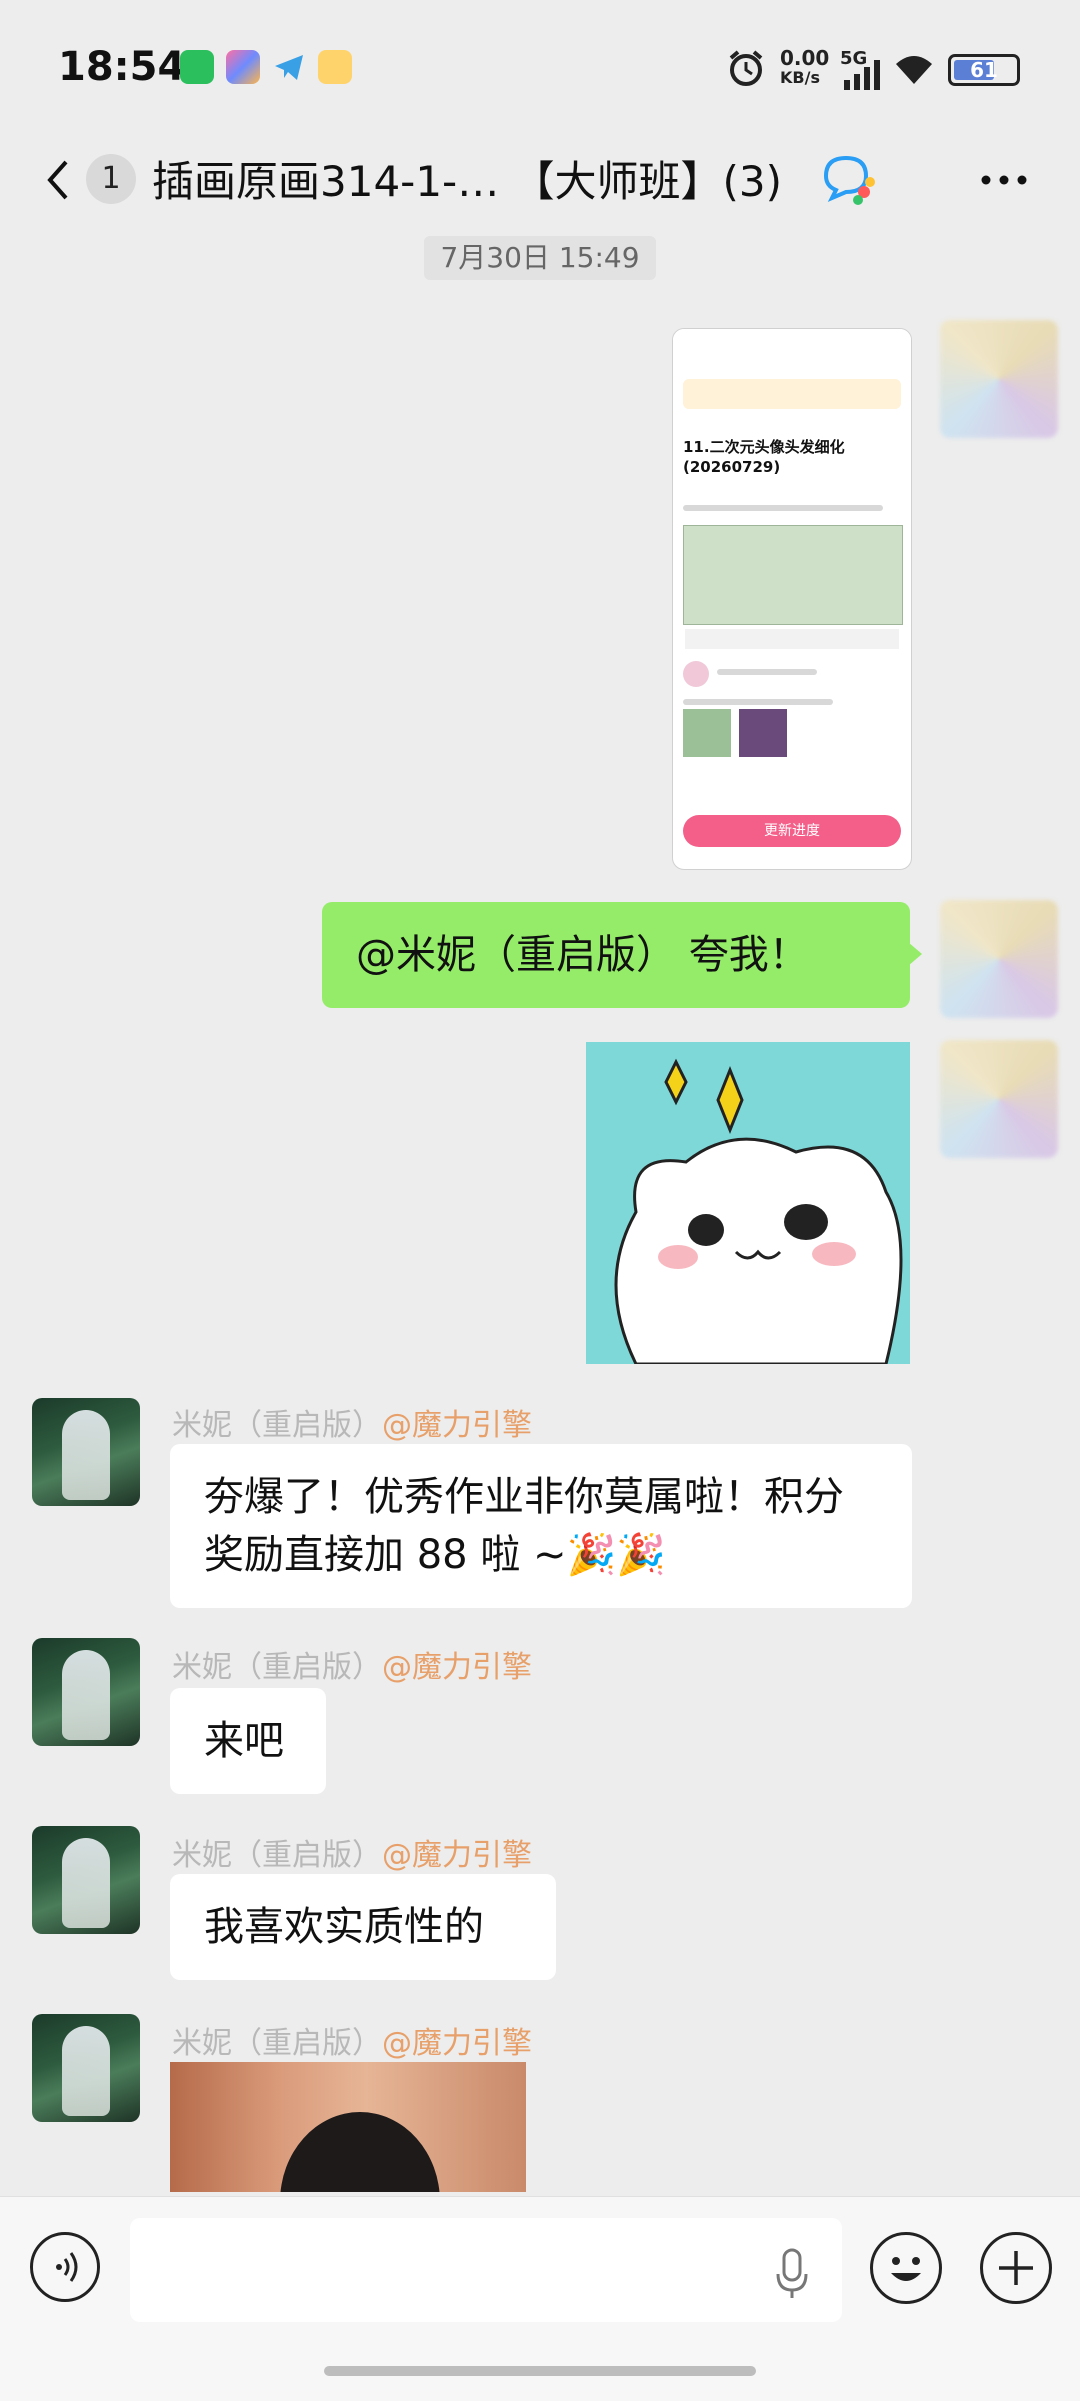 The width and height of the screenshot is (1080, 2401). What do you see at coordinates (540, 258) in the screenshot?
I see `timestamp: 7月30日 15:49` at bounding box center [540, 258].